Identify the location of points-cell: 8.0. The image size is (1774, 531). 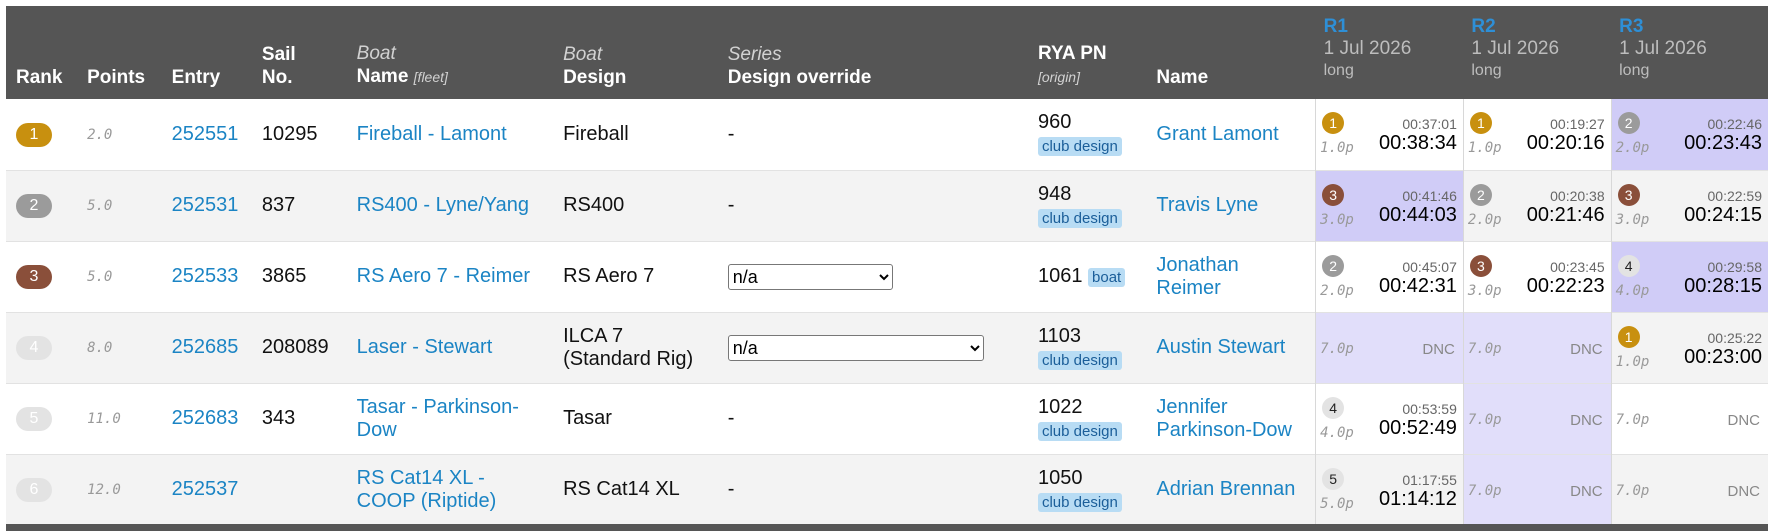
(119, 347).